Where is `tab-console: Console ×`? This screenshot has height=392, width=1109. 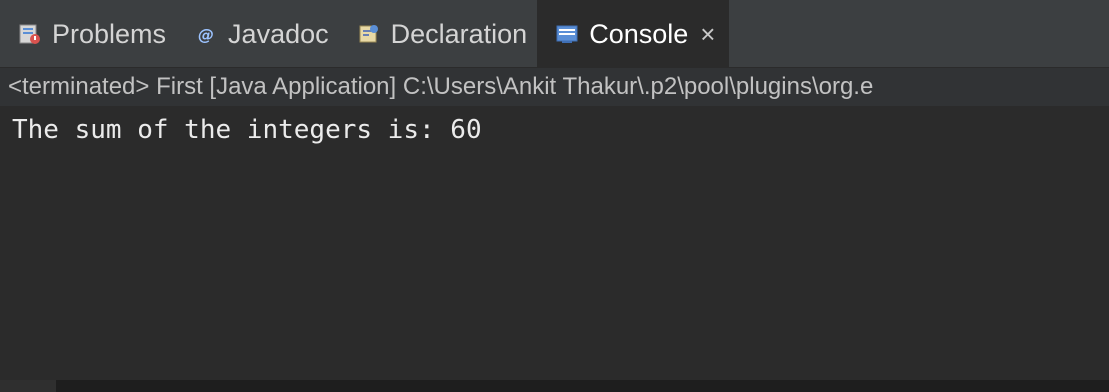 tab-console: Console × is located at coordinates (633, 34).